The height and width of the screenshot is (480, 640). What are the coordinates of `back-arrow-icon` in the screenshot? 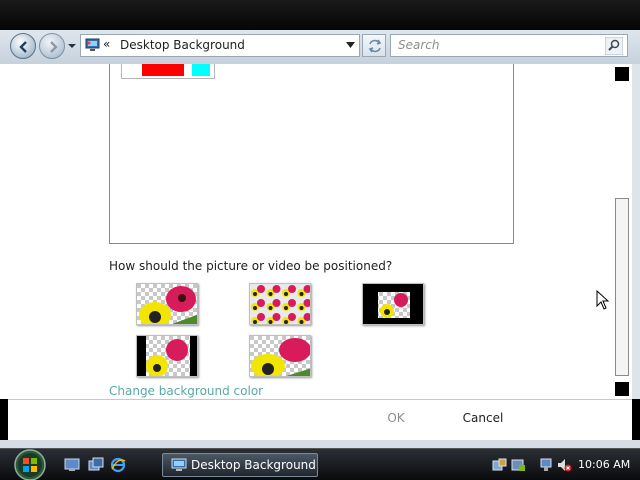 It's located at (23, 47).